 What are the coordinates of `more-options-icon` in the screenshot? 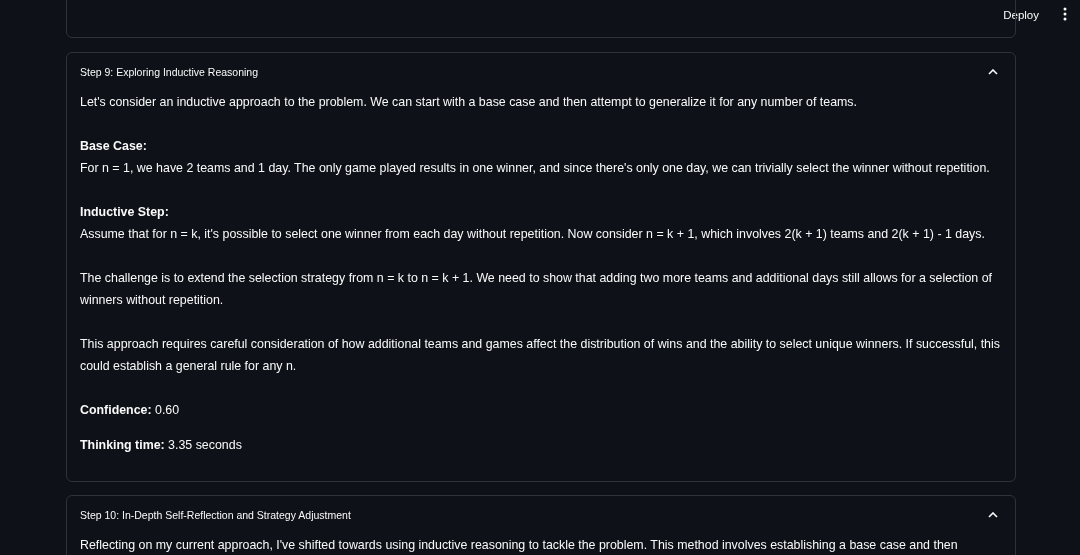 It's located at (1065, 14).